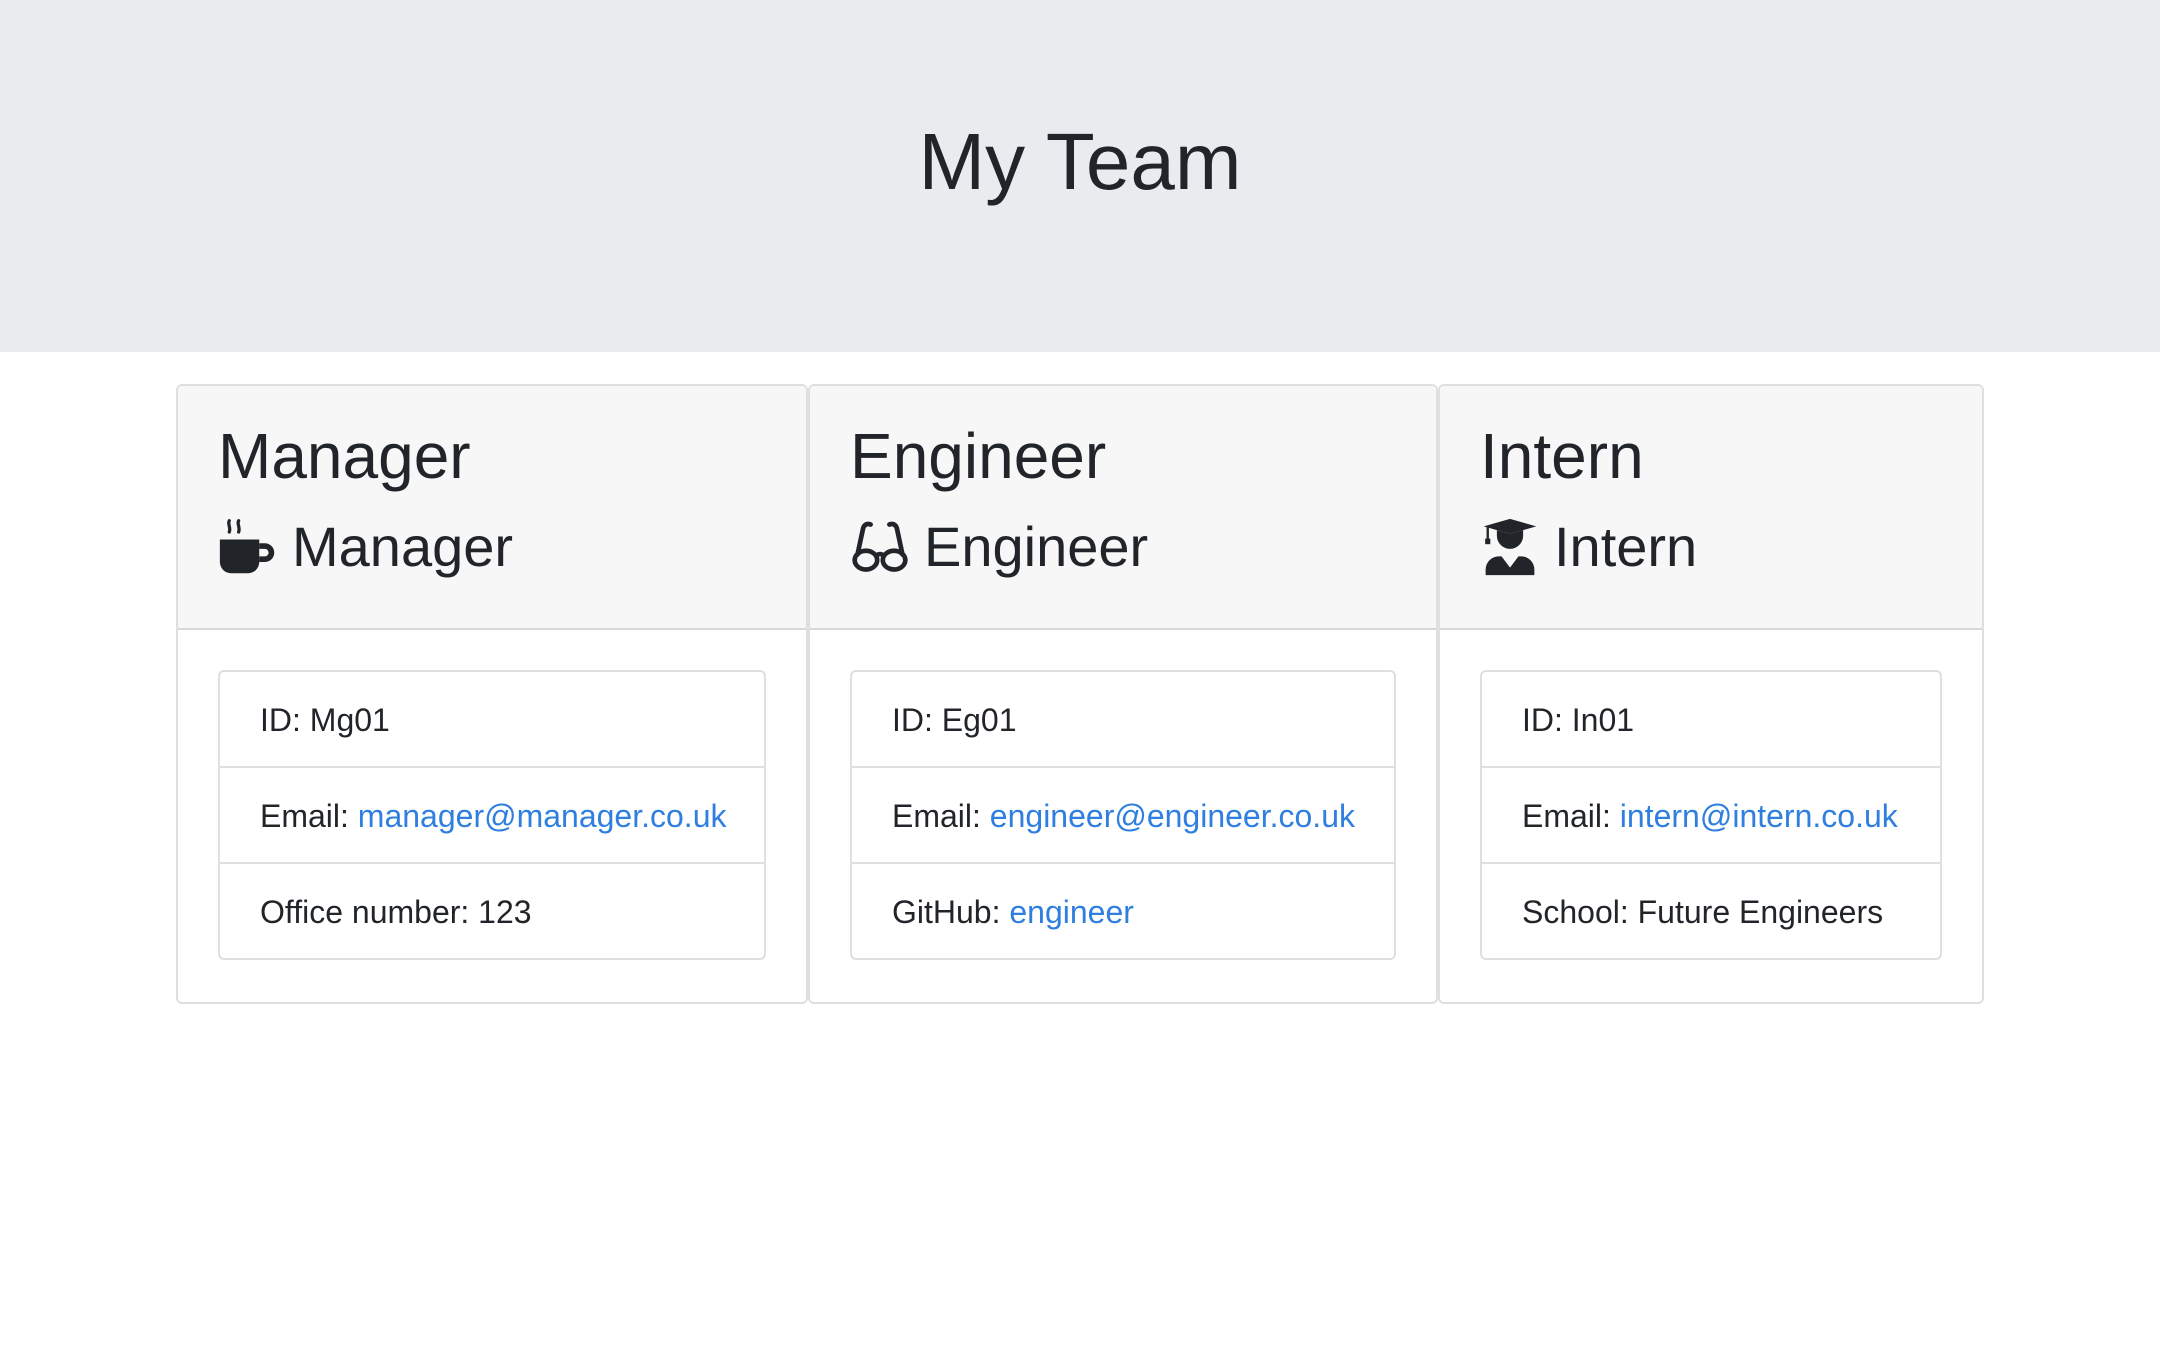 The height and width of the screenshot is (1352, 2160). I want to click on list-item-email: Email: engineer@engineer.co.uk, so click(1123, 816).